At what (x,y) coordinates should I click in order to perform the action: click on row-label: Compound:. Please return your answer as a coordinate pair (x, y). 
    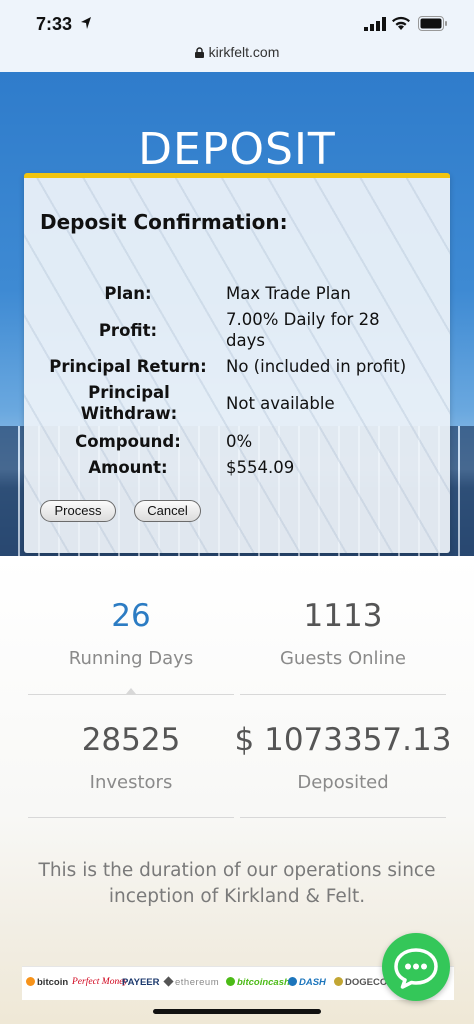
    Looking at the image, I should click on (128, 441).